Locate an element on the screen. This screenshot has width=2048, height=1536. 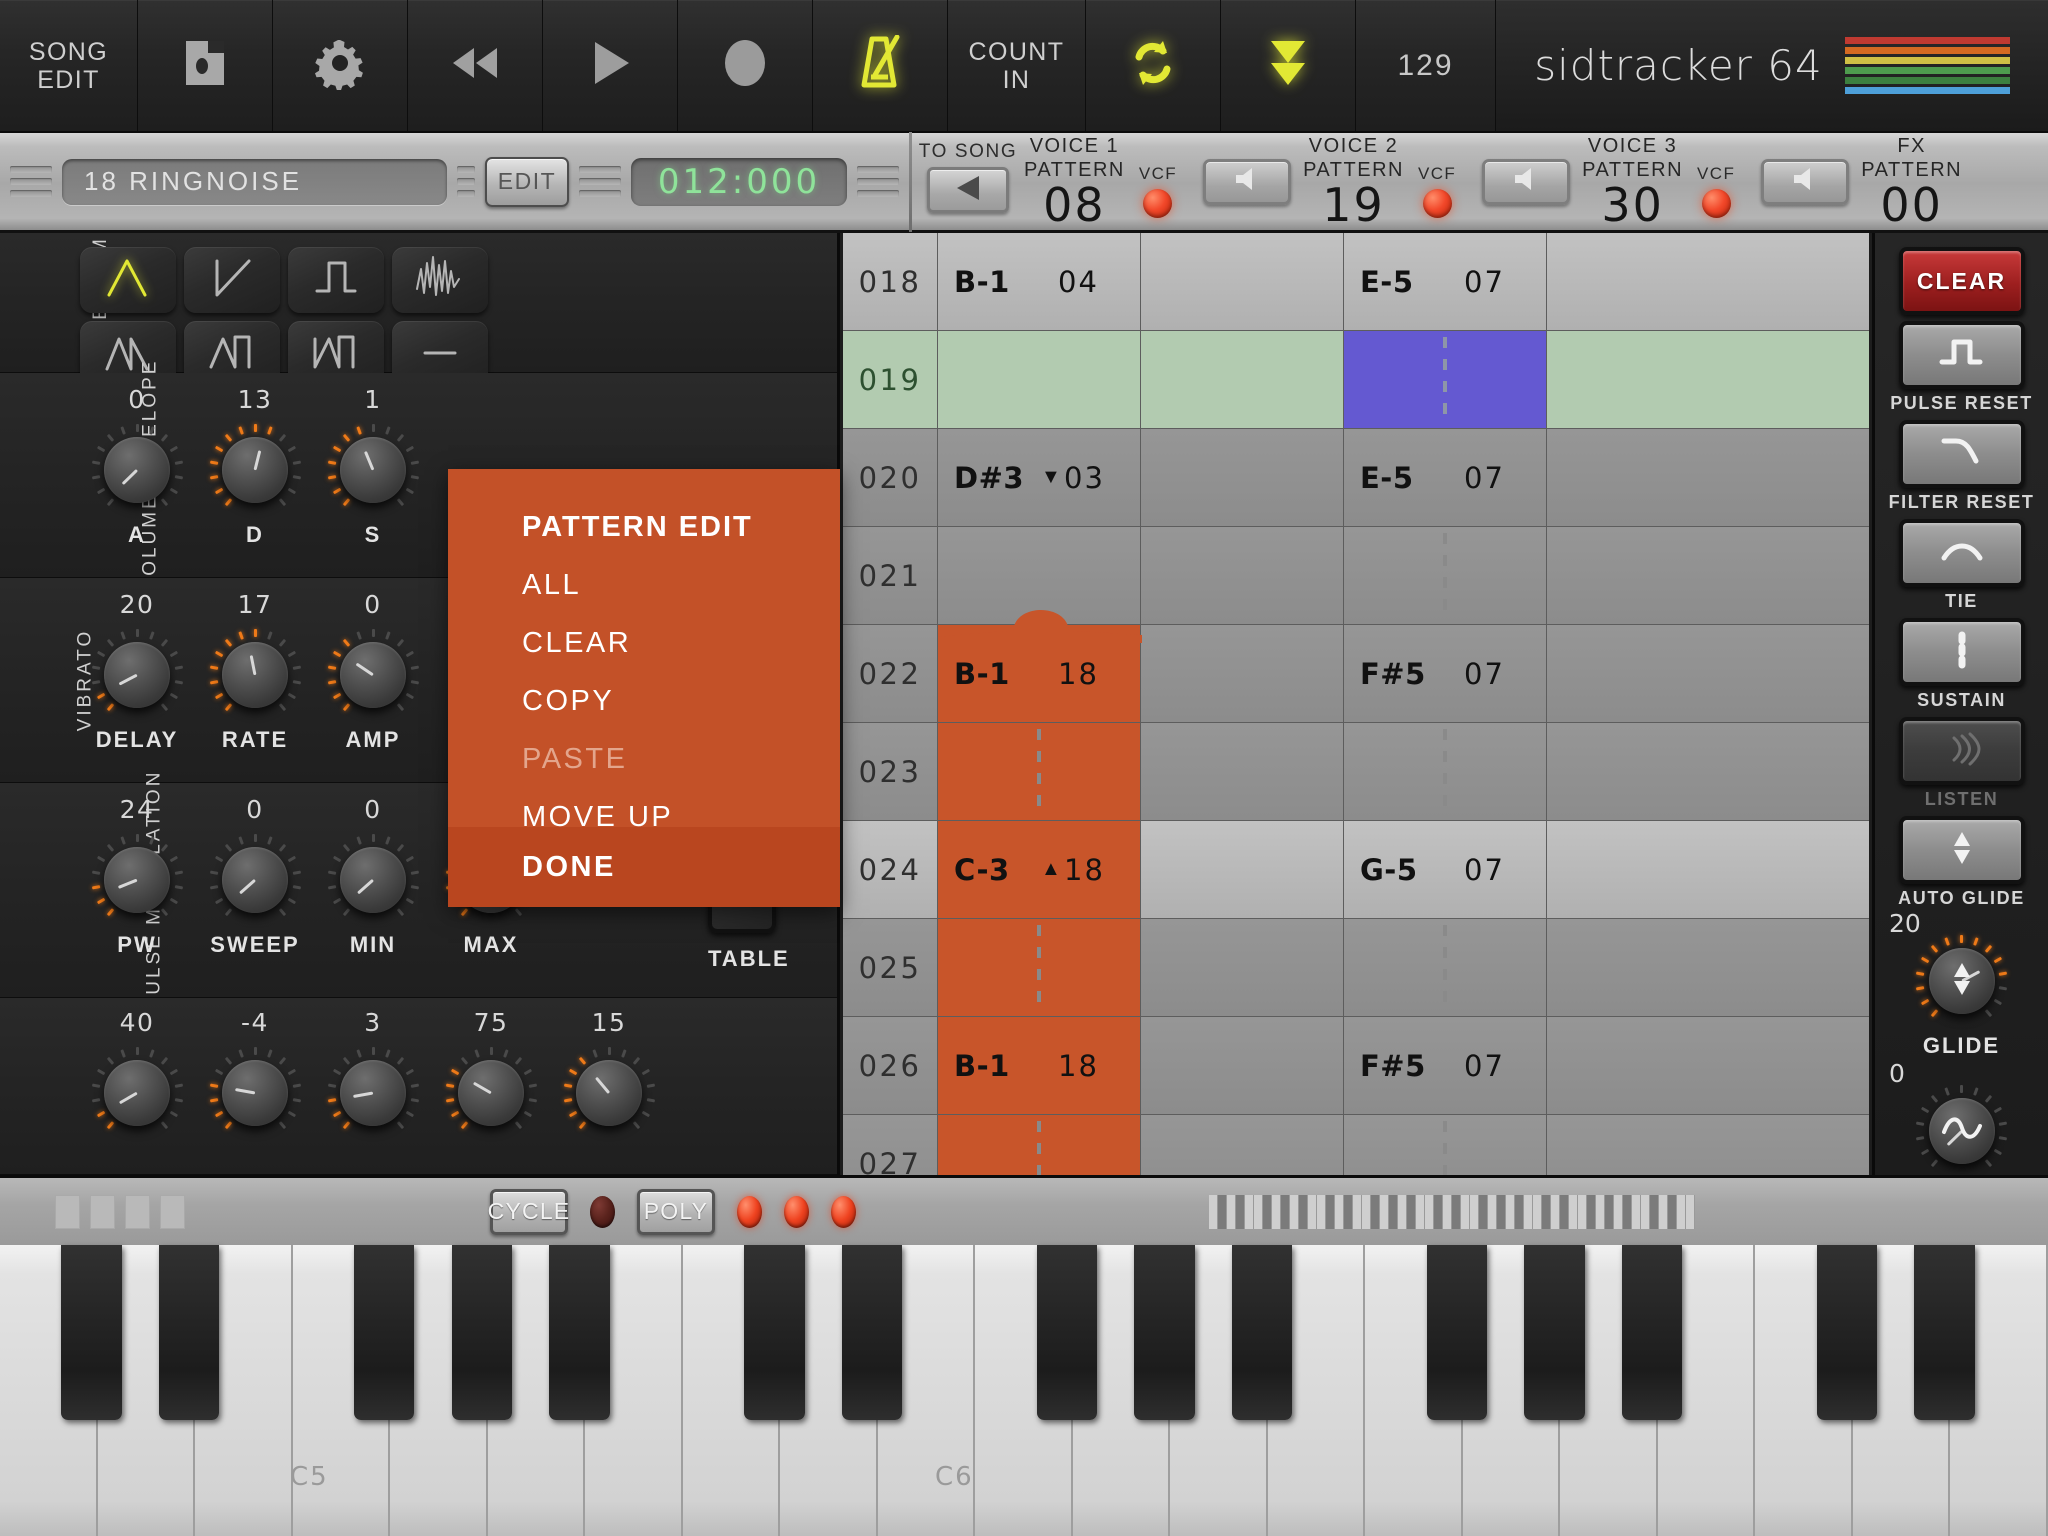
metronome-button is located at coordinates (880, 65).